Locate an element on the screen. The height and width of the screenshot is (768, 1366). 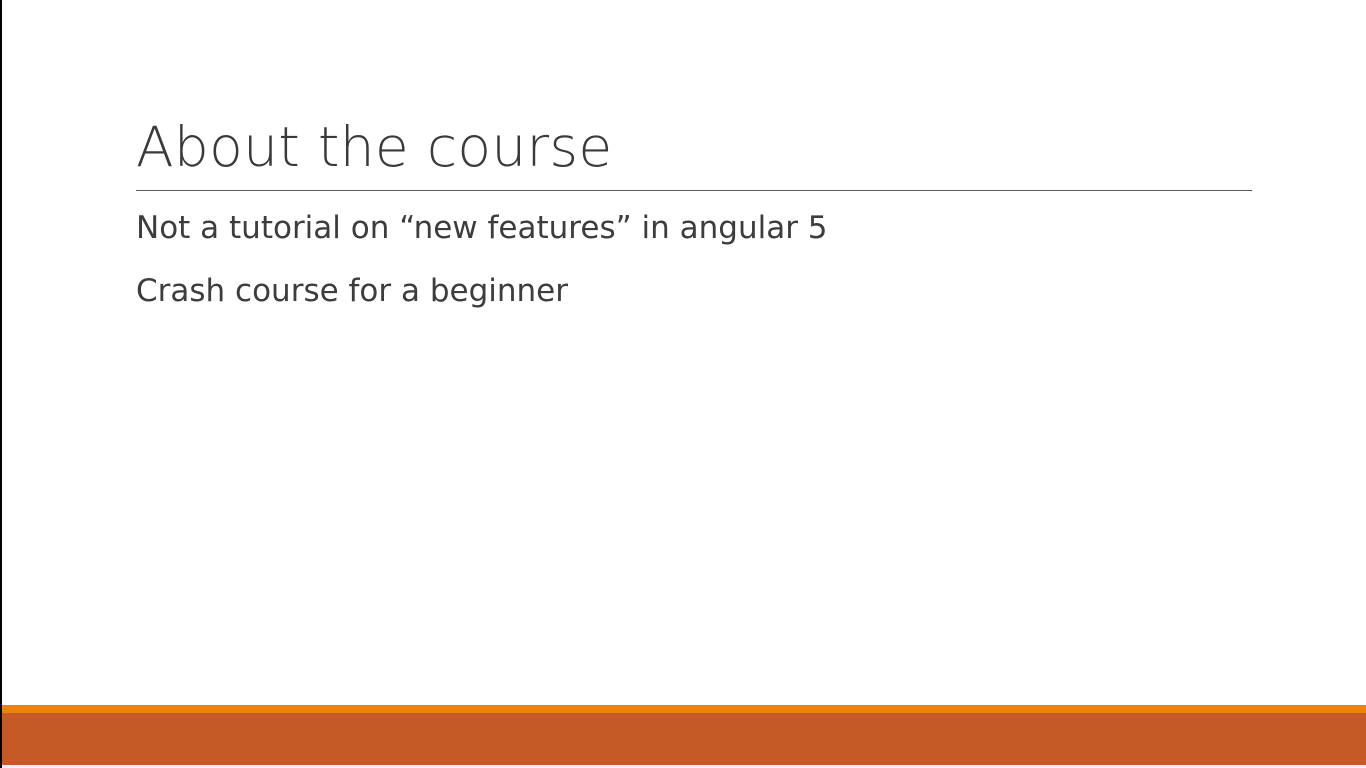
footer-accent-stripe is located at coordinates (684, 709).